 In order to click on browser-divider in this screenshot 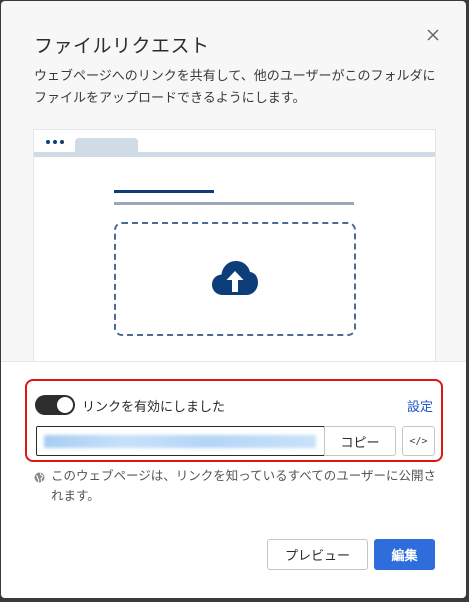, I will do `click(234, 154)`.